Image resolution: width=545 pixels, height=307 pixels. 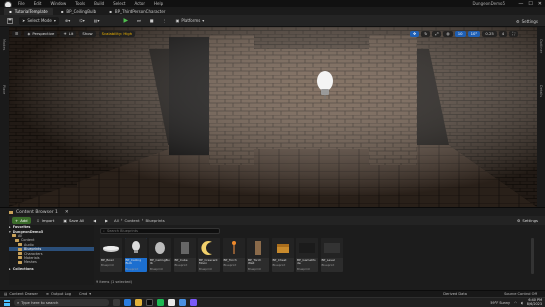 What do you see at coordinates (7, 302) in the screenshot?
I see `windows-start-icon` at bounding box center [7, 302].